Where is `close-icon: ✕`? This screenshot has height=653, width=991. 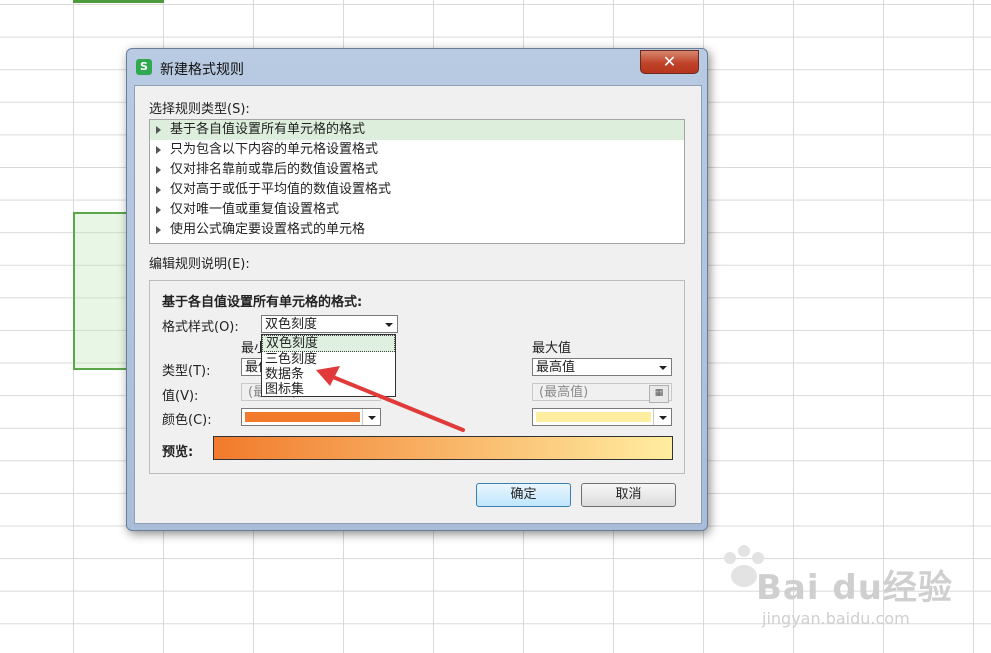 close-icon: ✕ is located at coordinates (669, 61).